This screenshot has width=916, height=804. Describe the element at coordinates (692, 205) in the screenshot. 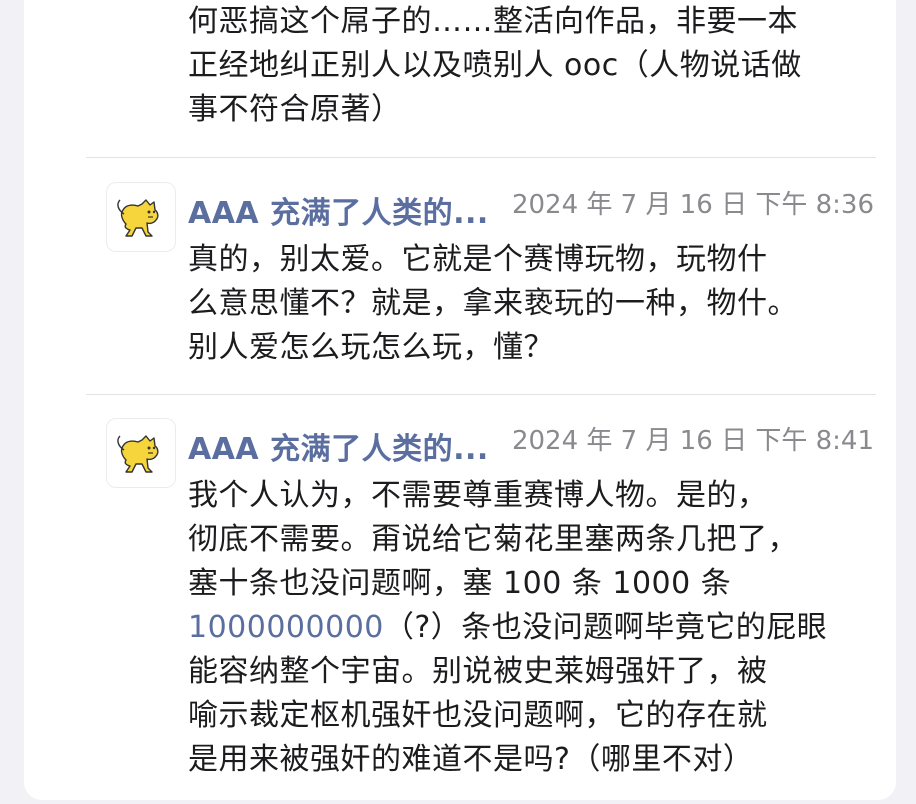

I see `comment-timestamp: 2024 年 7 月 16 日 下午 8:36` at that location.